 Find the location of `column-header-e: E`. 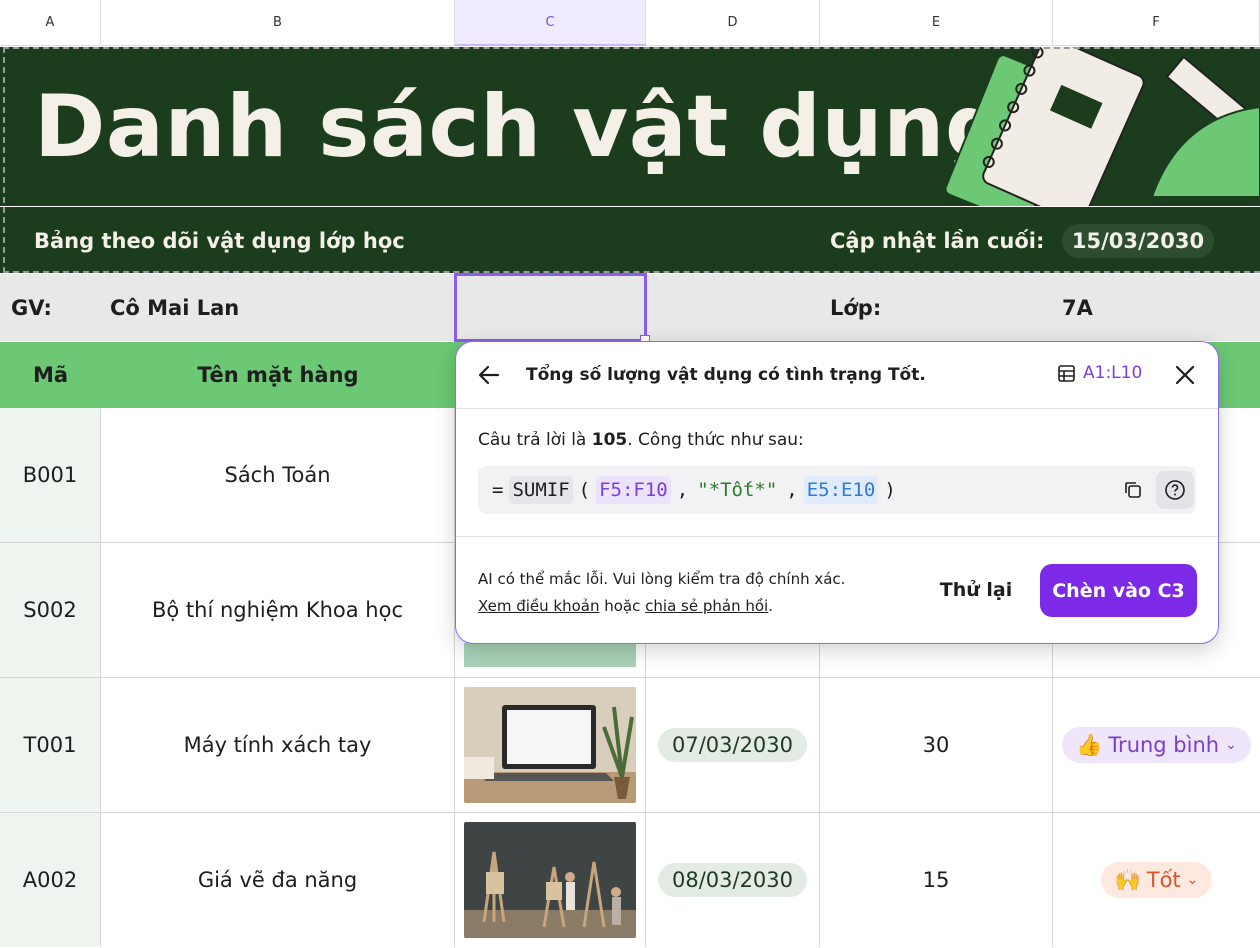

column-header-e: E is located at coordinates (936, 23).